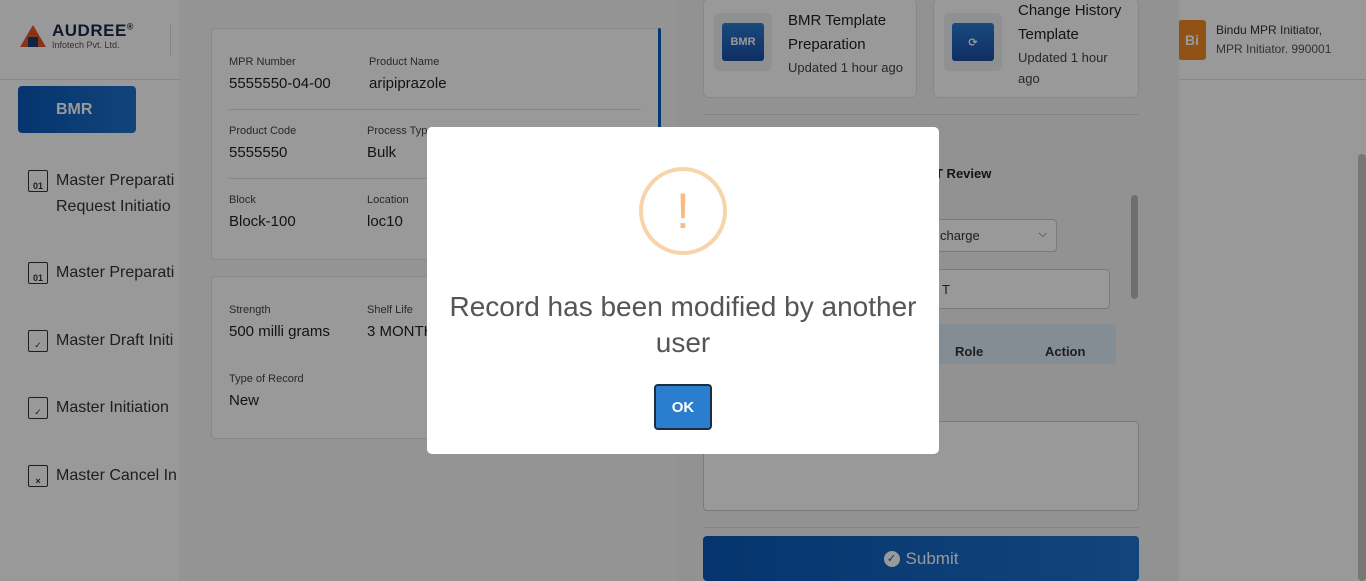  What do you see at coordinates (683, 324) in the screenshot?
I see `dialog-title: Record has been modified by another user` at bounding box center [683, 324].